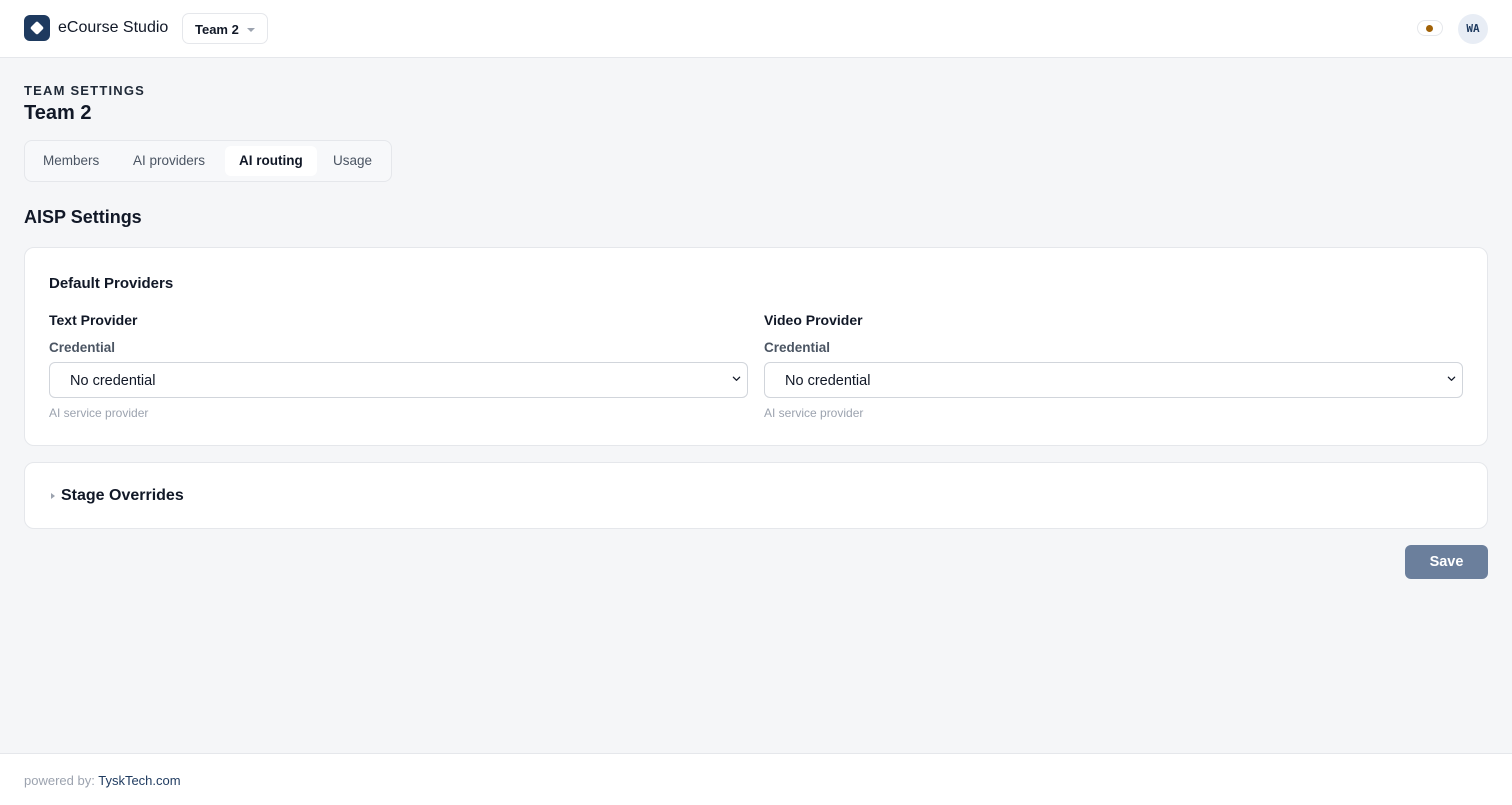 The width and height of the screenshot is (1512, 805). Describe the element at coordinates (1446, 562) in the screenshot. I see `save-button: Save` at that location.